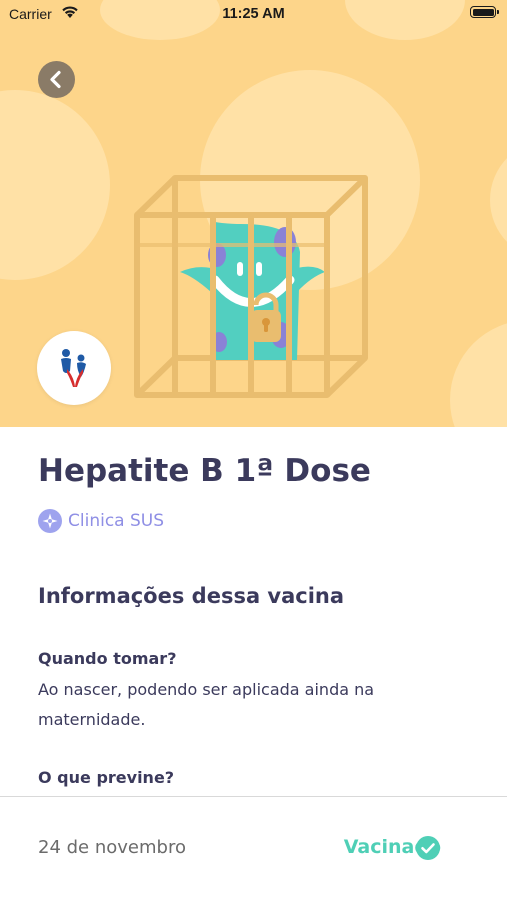 This screenshot has width=507, height=901. I want to click on footer-bar: 24 de novembro Vacinado, so click(253, 848).